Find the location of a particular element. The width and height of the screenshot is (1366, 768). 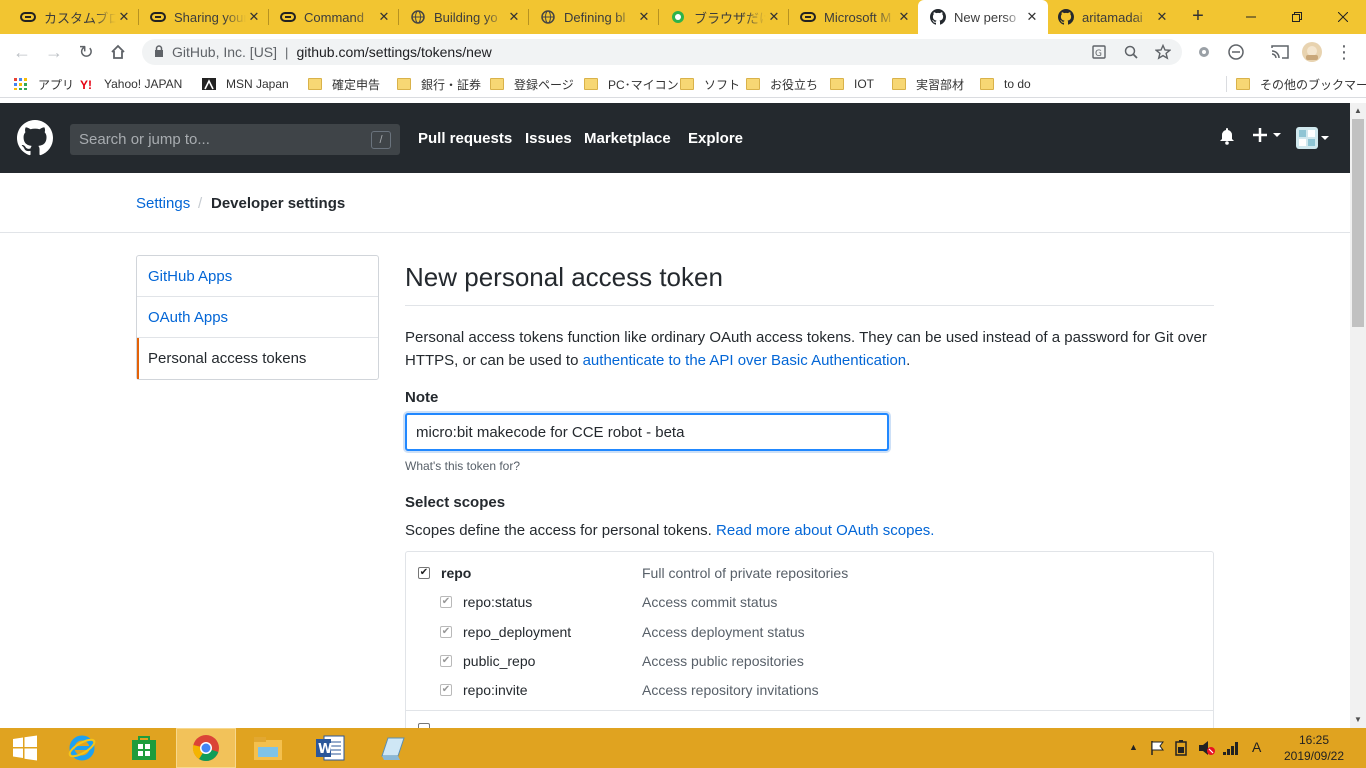

page-title: New personal access token is located at coordinates (809, 284).